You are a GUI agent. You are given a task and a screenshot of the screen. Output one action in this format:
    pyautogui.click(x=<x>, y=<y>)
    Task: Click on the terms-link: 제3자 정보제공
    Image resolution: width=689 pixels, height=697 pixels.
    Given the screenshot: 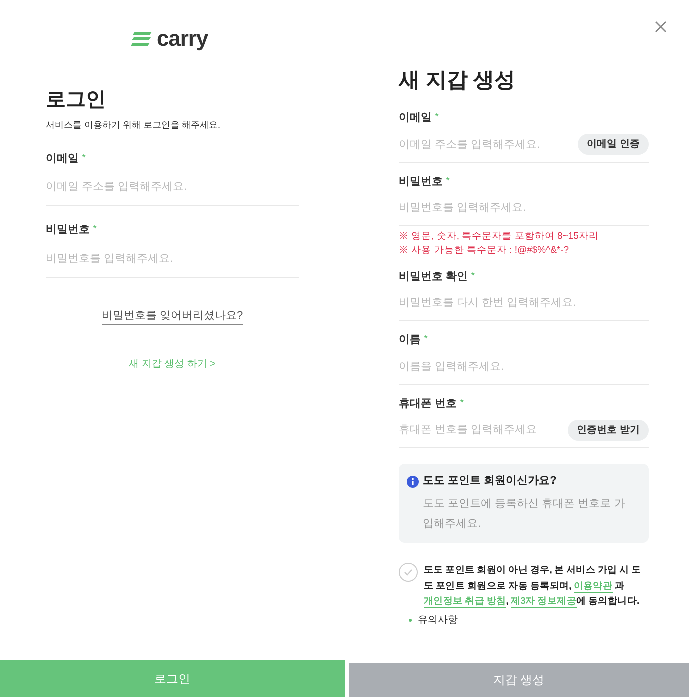 What is the action you would take?
    pyautogui.click(x=543, y=602)
    